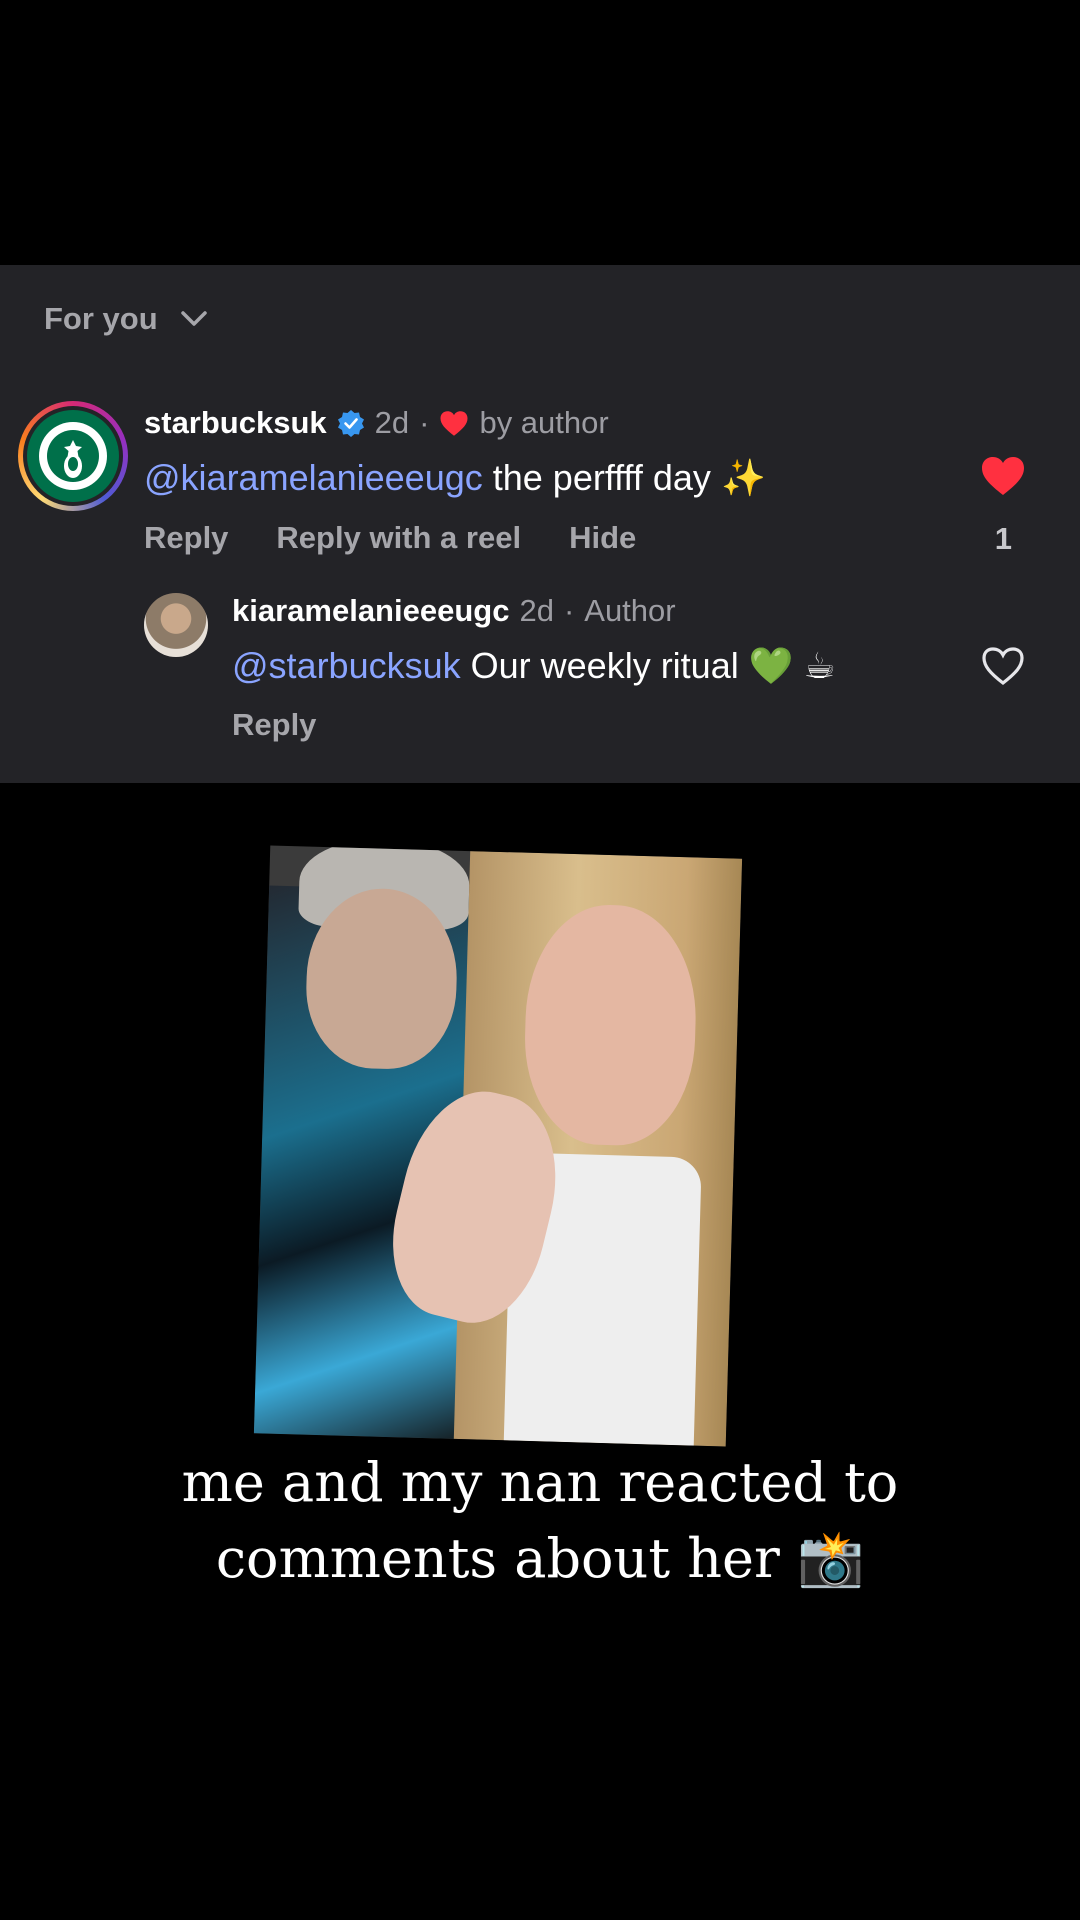 The image size is (1080, 1920). Describe the element at coordinates (630, 610) in the screenshot. I see `author-label: Author` at that location.